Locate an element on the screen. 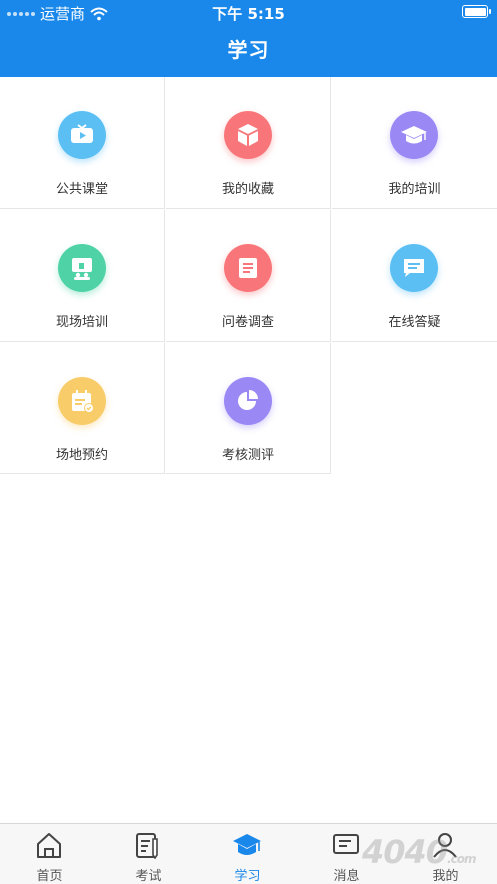 The image size is (497, 884). tv-icon is located at coordinates (82, 135).